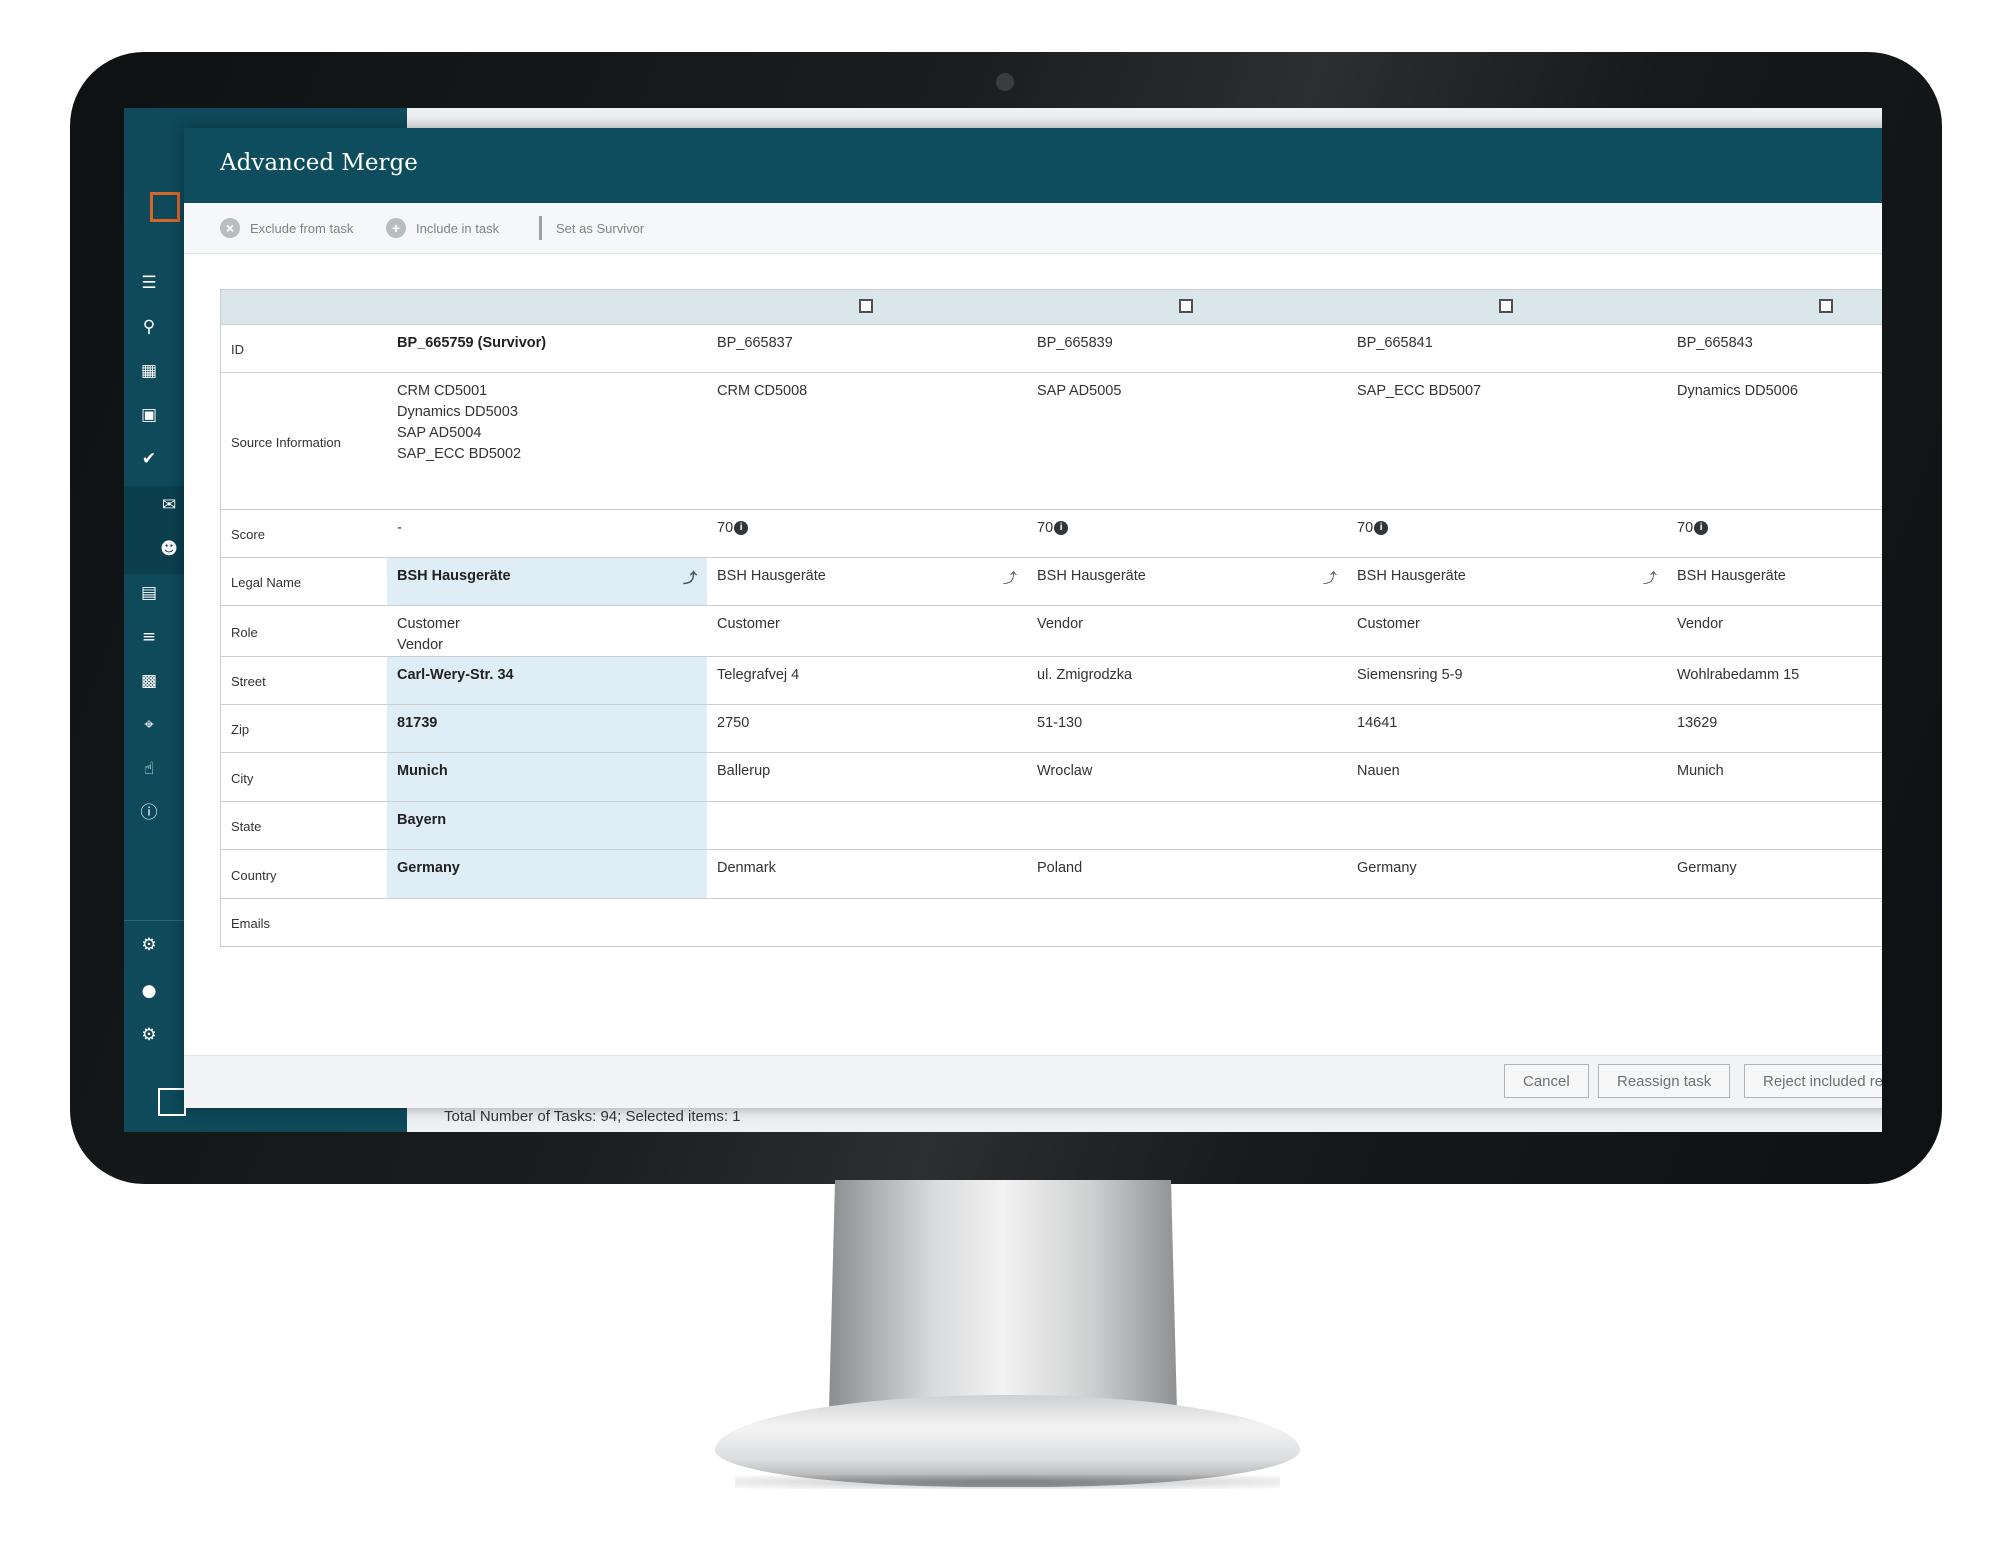  Describe the element at coordinates (149, 283) in the screenshot. I see `org-chart-icon: ☰` at that location.